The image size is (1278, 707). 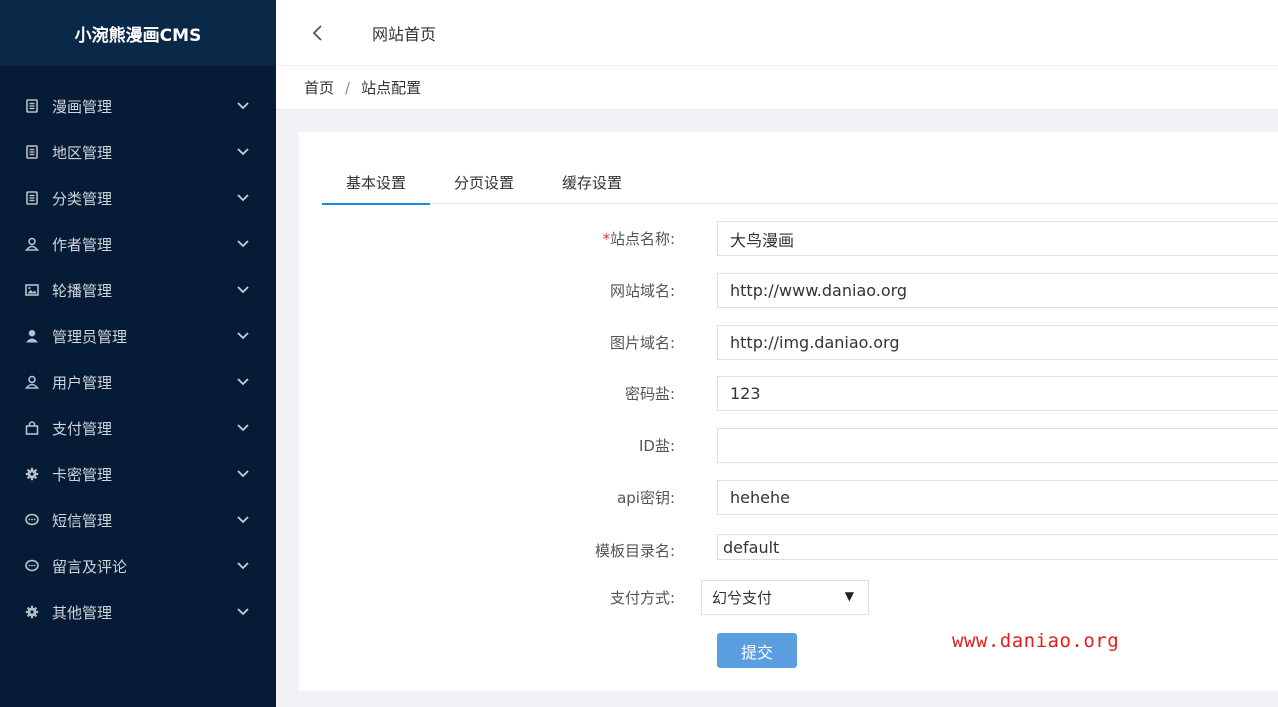 I want to click on form-row-template-dir: 模板目录名:, so click(x=788, y=547).